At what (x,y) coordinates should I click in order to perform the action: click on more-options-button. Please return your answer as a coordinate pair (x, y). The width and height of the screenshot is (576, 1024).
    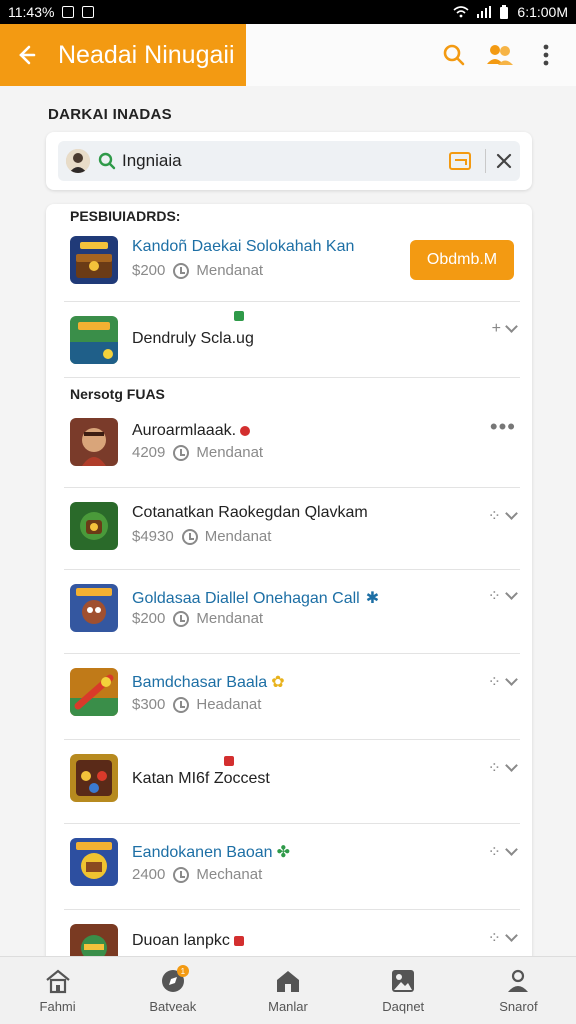
    Looking at the image, I should click on (546, 55).